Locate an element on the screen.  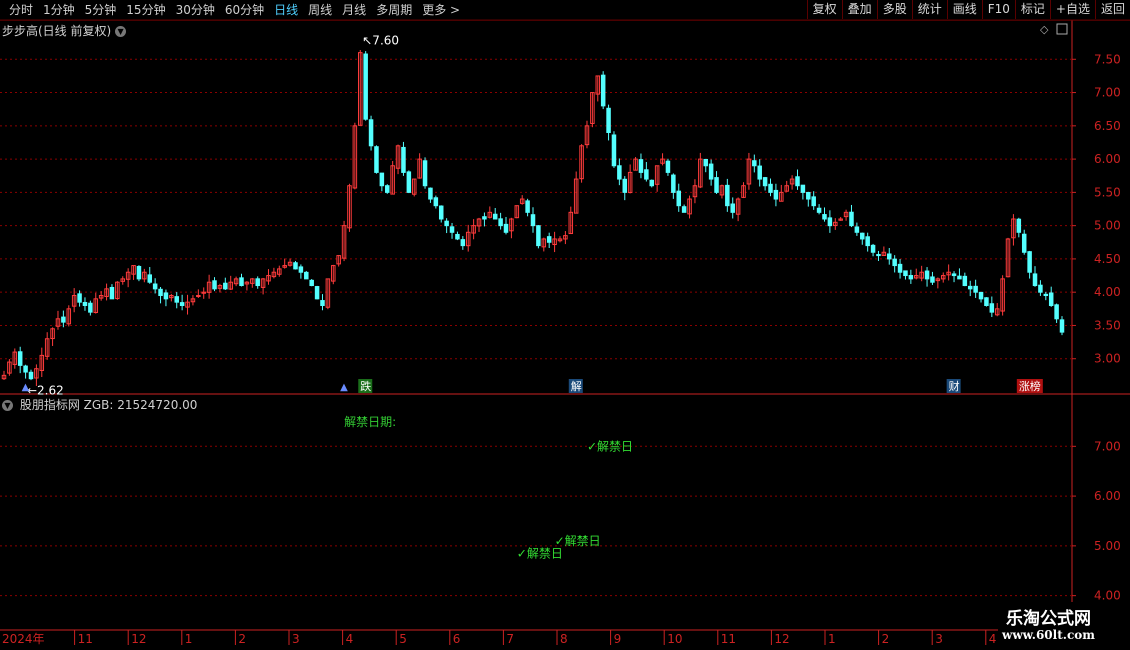
time-label: 6 is located at coordinates (457, 639).